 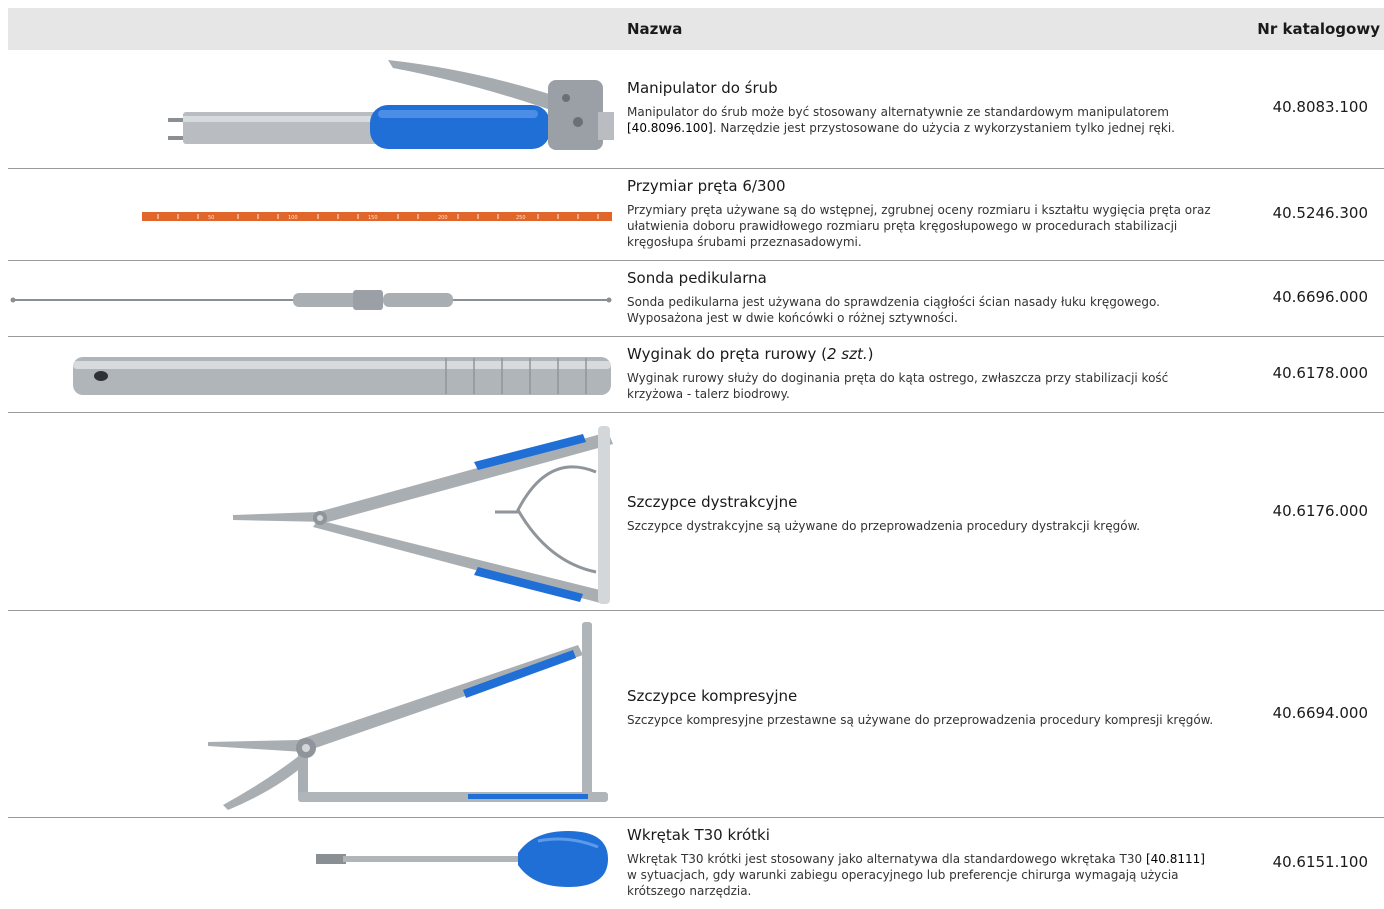 I want to click on item-title: Szczypce kompresyjne, so click(x=712, y=696).